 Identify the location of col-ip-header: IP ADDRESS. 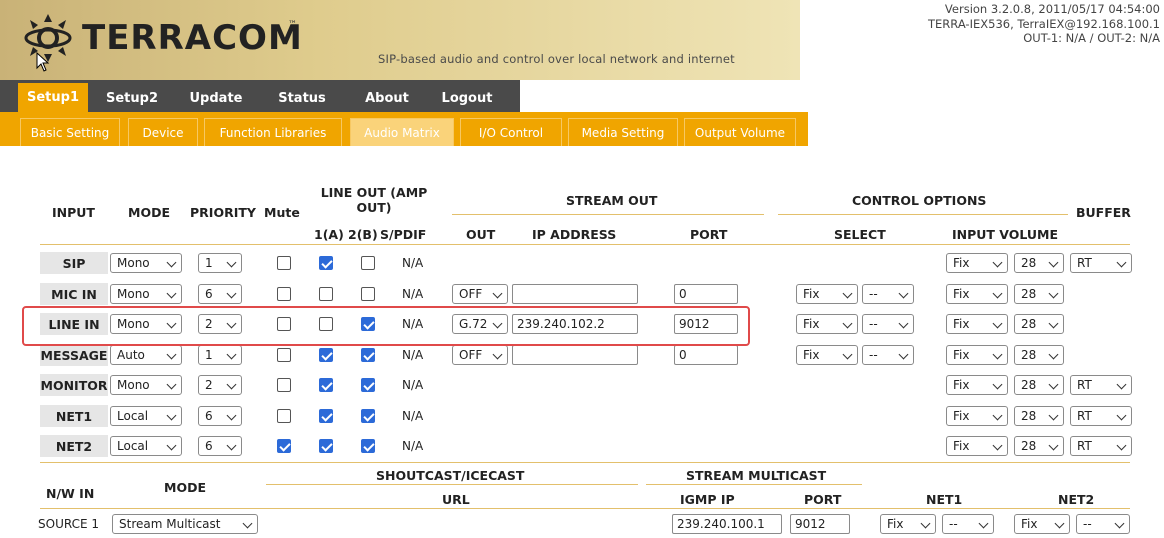
(574, 234).